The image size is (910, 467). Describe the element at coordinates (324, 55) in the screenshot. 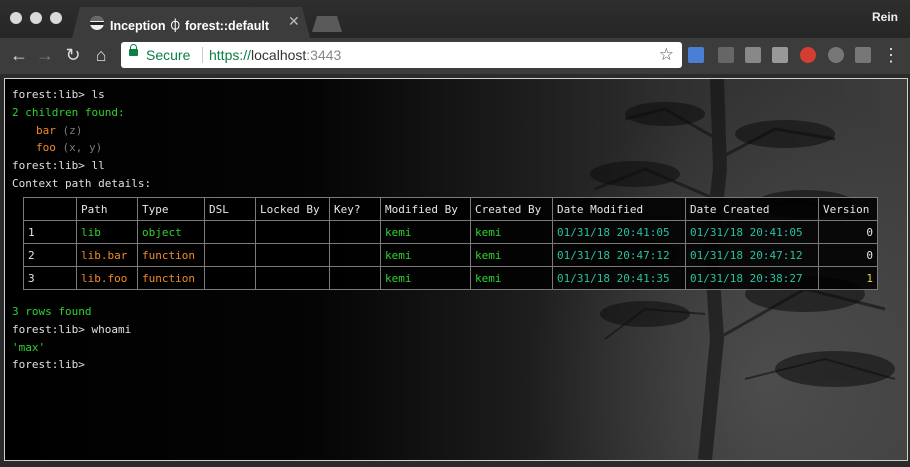

I see `url-port: :3443` at that location.